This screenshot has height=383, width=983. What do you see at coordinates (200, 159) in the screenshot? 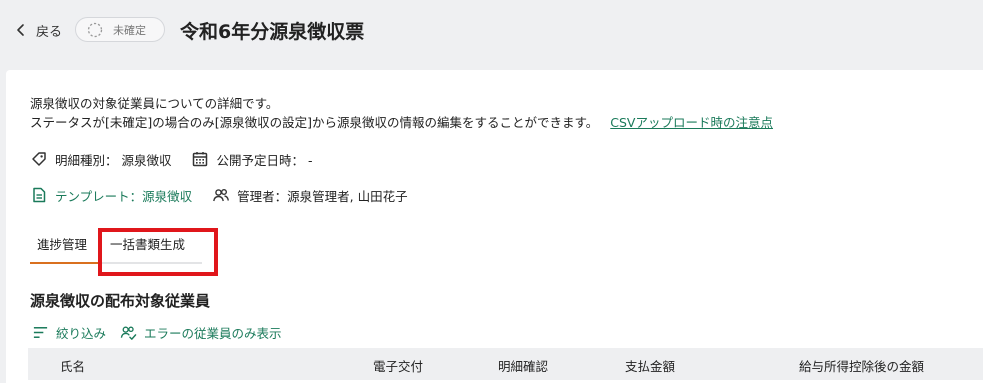
I see `calendar-icon` at bounding box center [200, 159].